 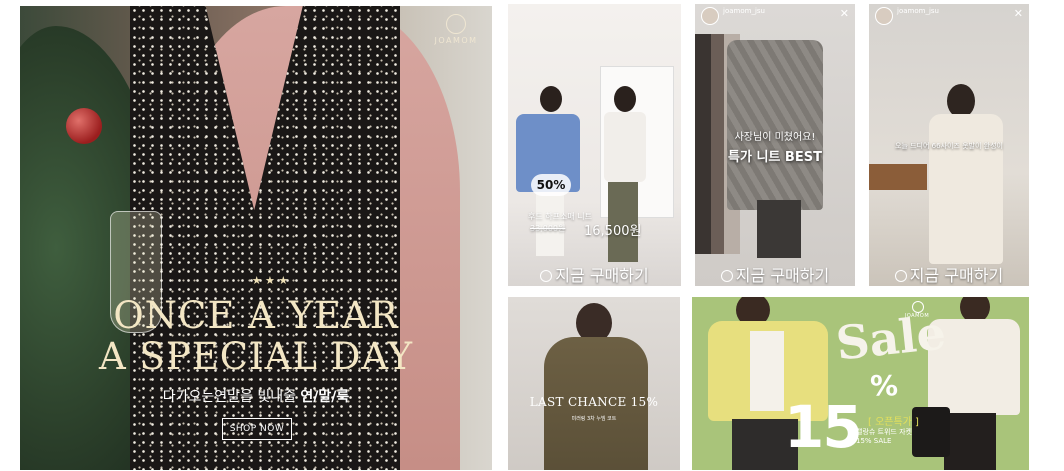 I want to click on product-name: 후드 하프소매 니트, so click(x=560, y=216).